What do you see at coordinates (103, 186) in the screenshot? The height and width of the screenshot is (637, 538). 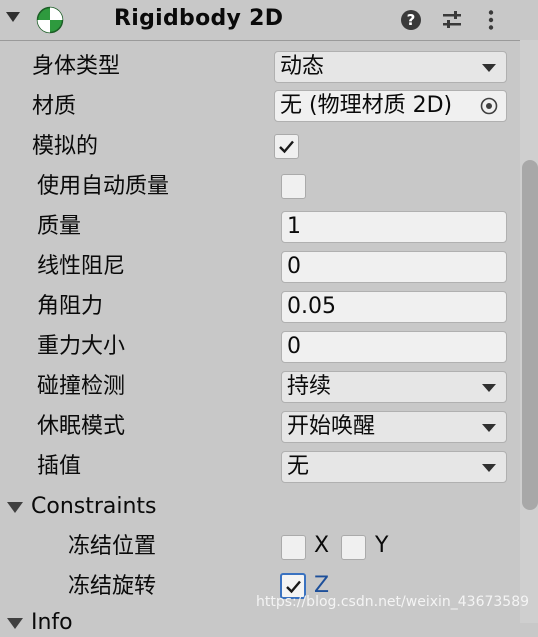 I see `use-auto-mass-label: 使用自动质量` at bounding box center [103, 186].